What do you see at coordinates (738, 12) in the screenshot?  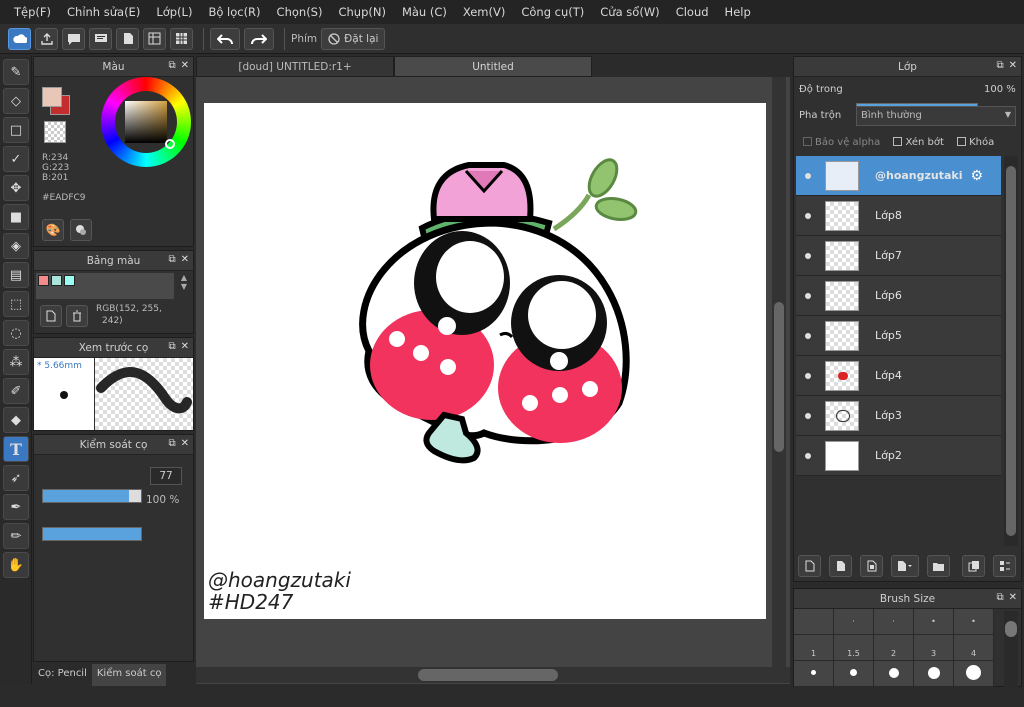 I see `menu-help: Help` at bounding box center [738, 12].